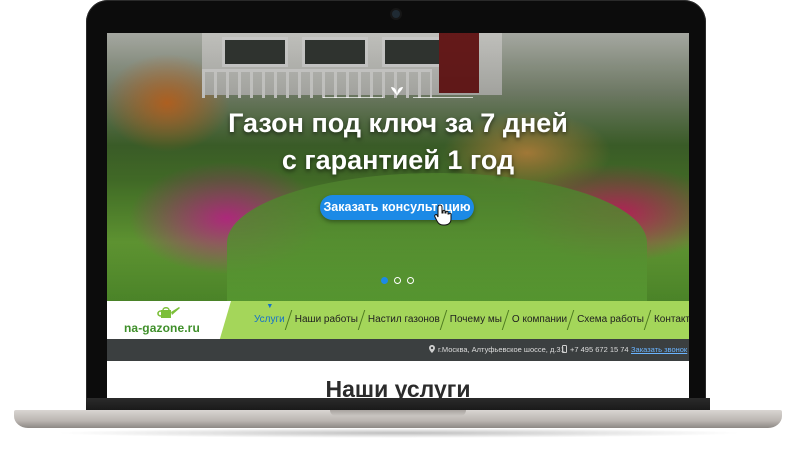 This screenshot has height=464, width=792. I want to click on logo-text: na-gazone.ru, so click(162, 328).